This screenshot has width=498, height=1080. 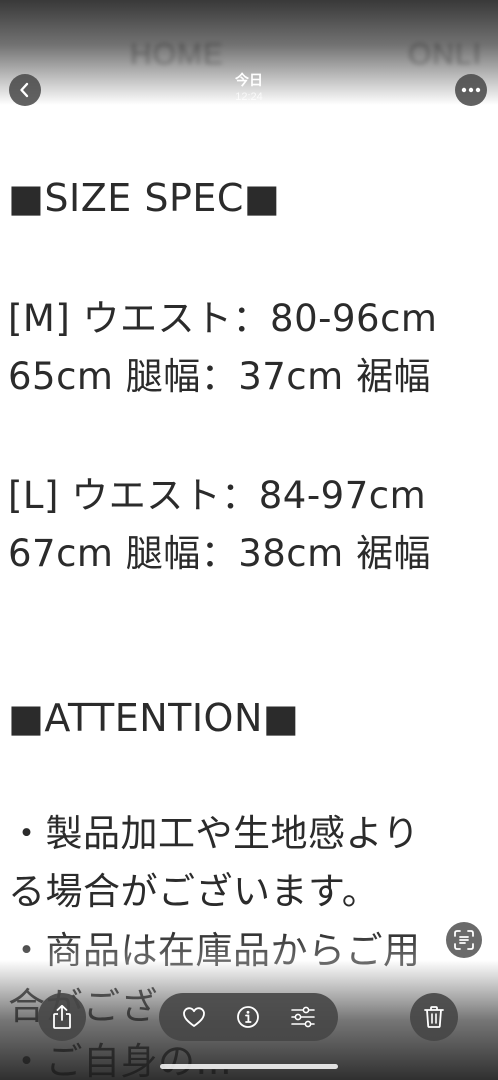 I want to click on live-text-button, so click(x=464, y=940).